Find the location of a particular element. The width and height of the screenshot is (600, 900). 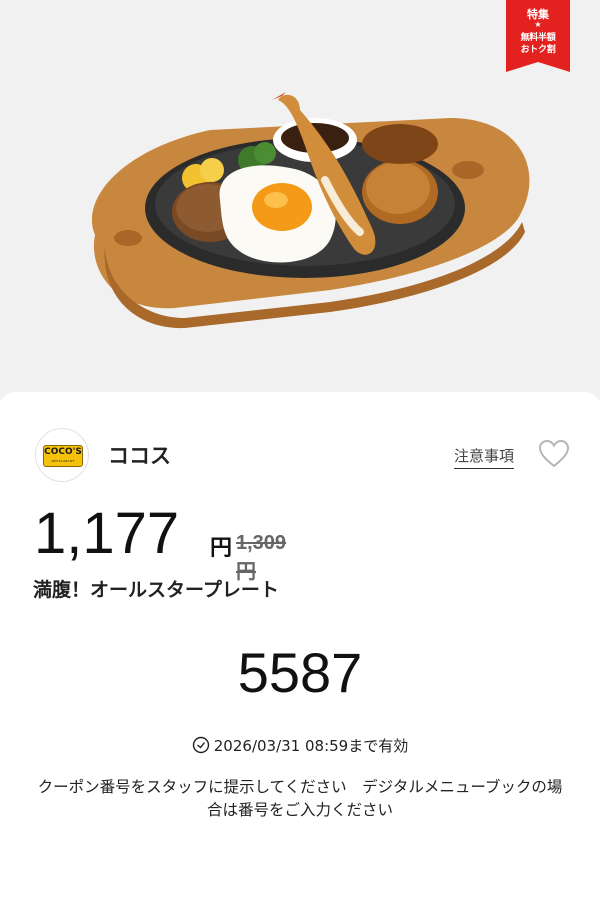

favorite-button is located at coordinates (554, 454).